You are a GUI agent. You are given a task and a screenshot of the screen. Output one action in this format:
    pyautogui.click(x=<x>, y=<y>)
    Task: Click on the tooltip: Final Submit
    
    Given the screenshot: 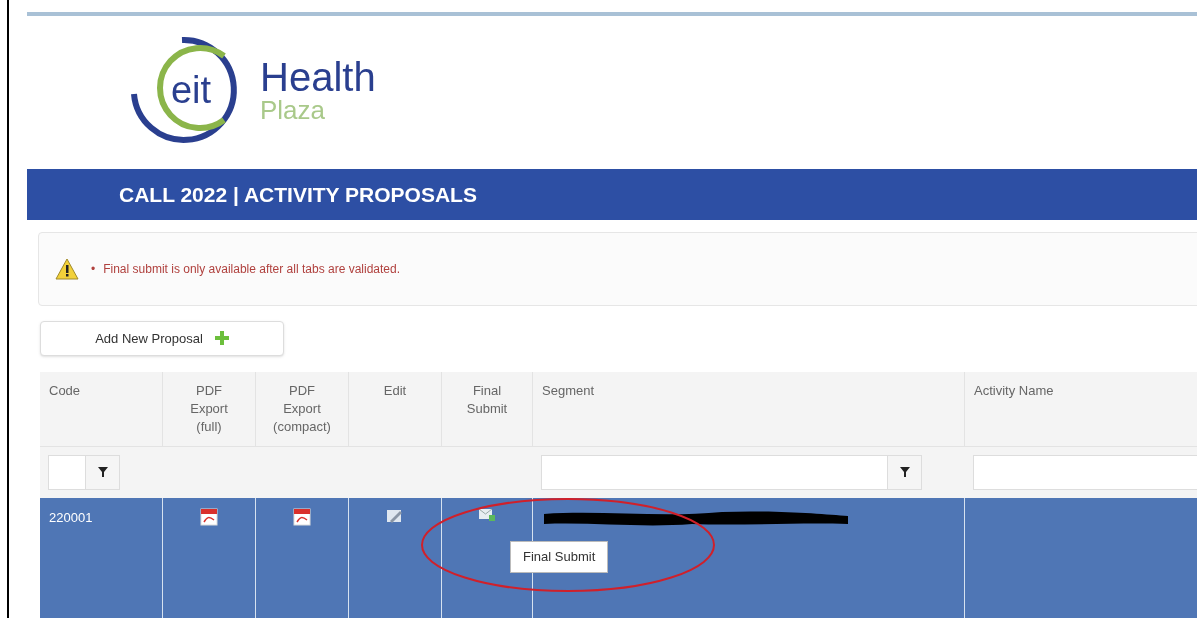 What is the action you would take?
    pyautogui.click(x=559, y=557)
    